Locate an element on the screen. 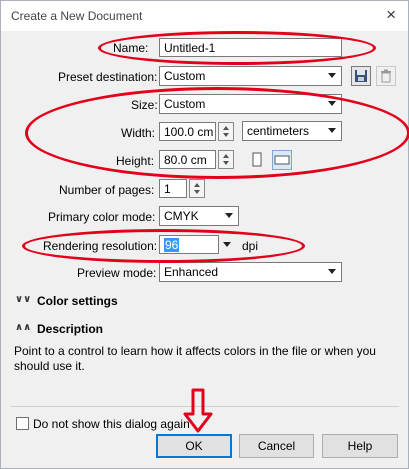 The width and height of the screenshot is (409, 469). save-icon is located at coordinates (361, 76).